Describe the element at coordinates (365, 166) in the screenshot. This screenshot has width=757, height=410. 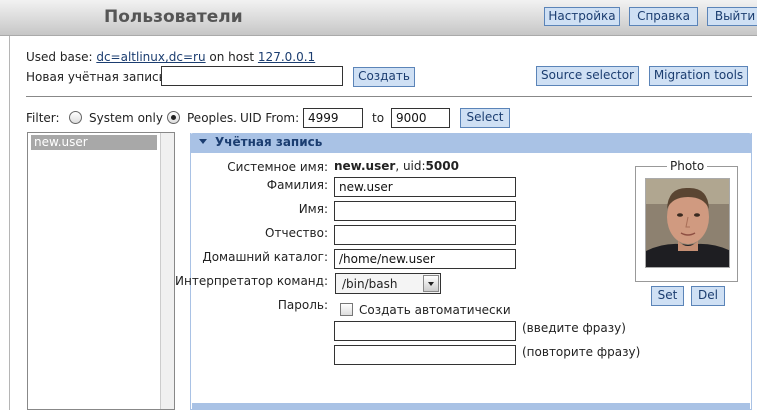
I see `system-name: new.user` at that location.